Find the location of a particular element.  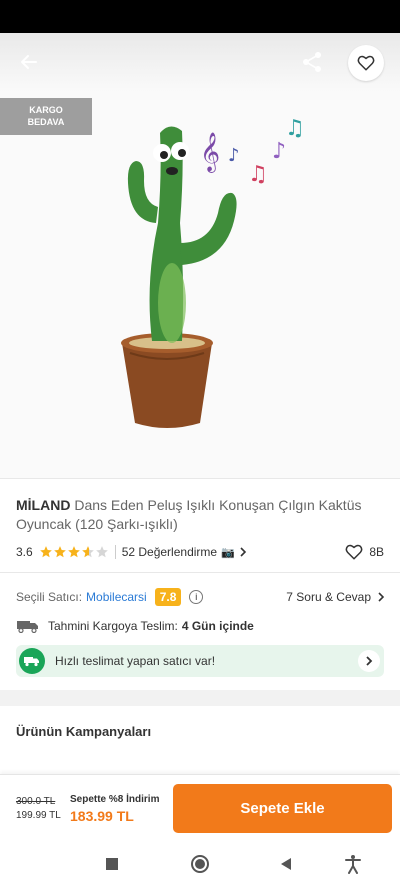

arrow-left-icon is located at coordinates (29, 62).